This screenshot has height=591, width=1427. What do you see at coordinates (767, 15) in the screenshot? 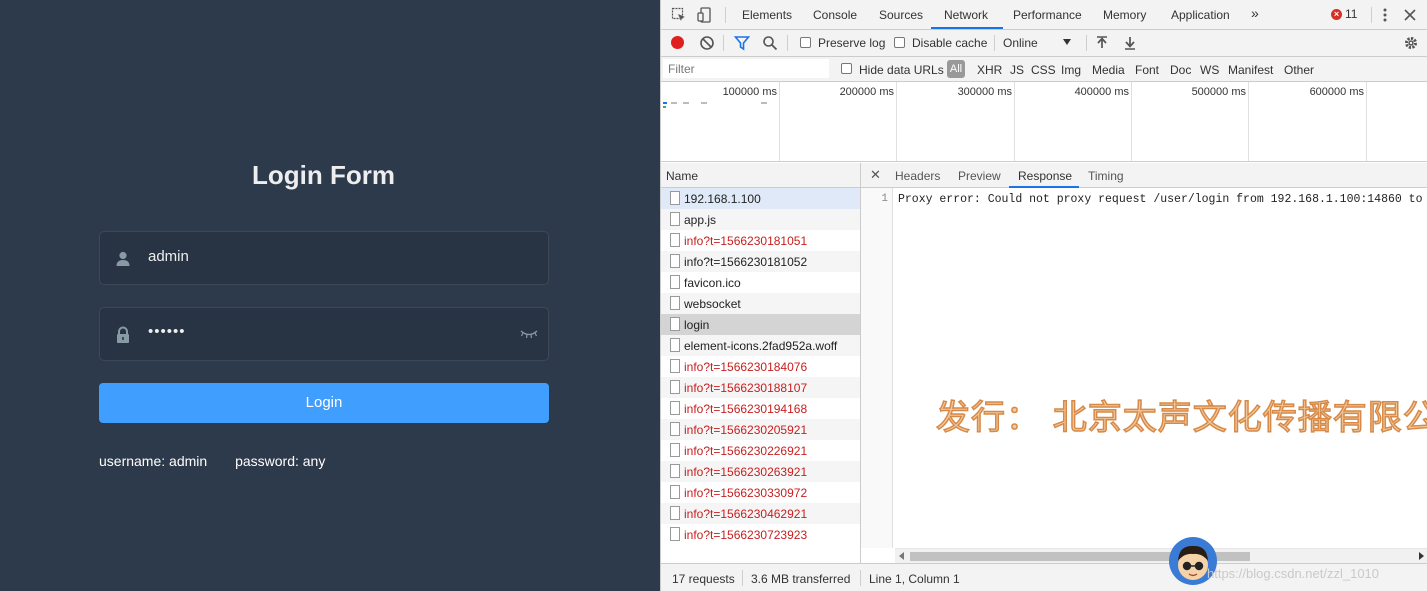
I see `tab-elements: Elements` at bounding box center [767, 15].